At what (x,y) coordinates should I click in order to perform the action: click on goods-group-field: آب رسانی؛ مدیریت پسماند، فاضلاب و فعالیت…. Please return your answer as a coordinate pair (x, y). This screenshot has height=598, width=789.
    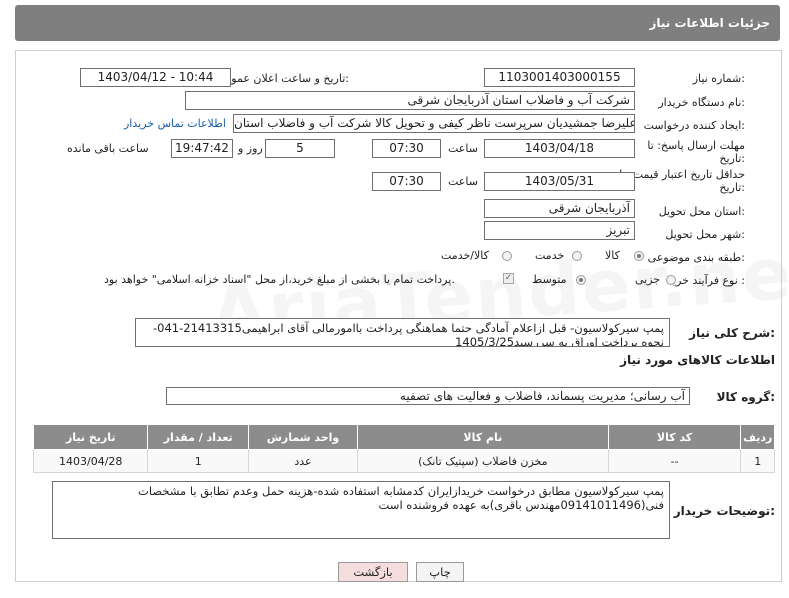
    Looking at the image, I should click on (428, 396).